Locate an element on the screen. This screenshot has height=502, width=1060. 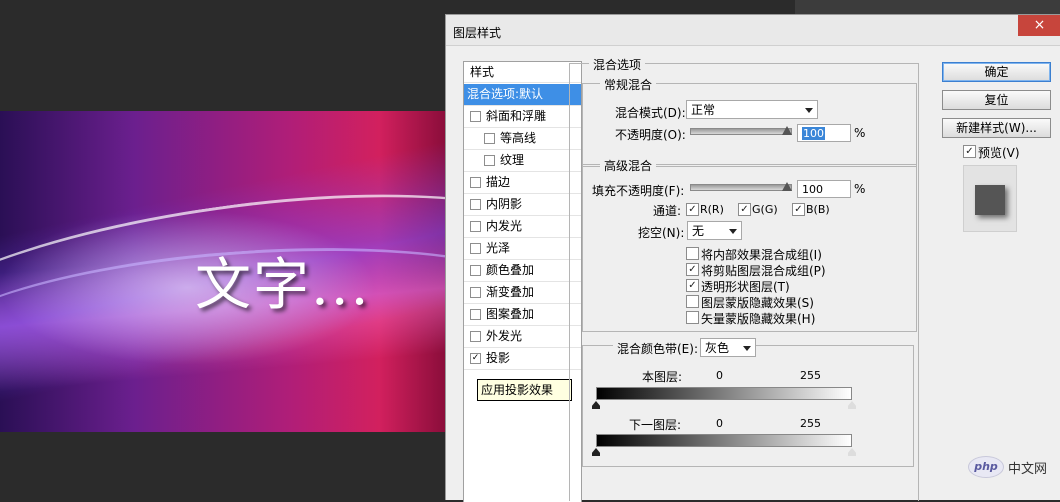
style-list-item-label: 内阴影 is located at coordinates (504, 204).